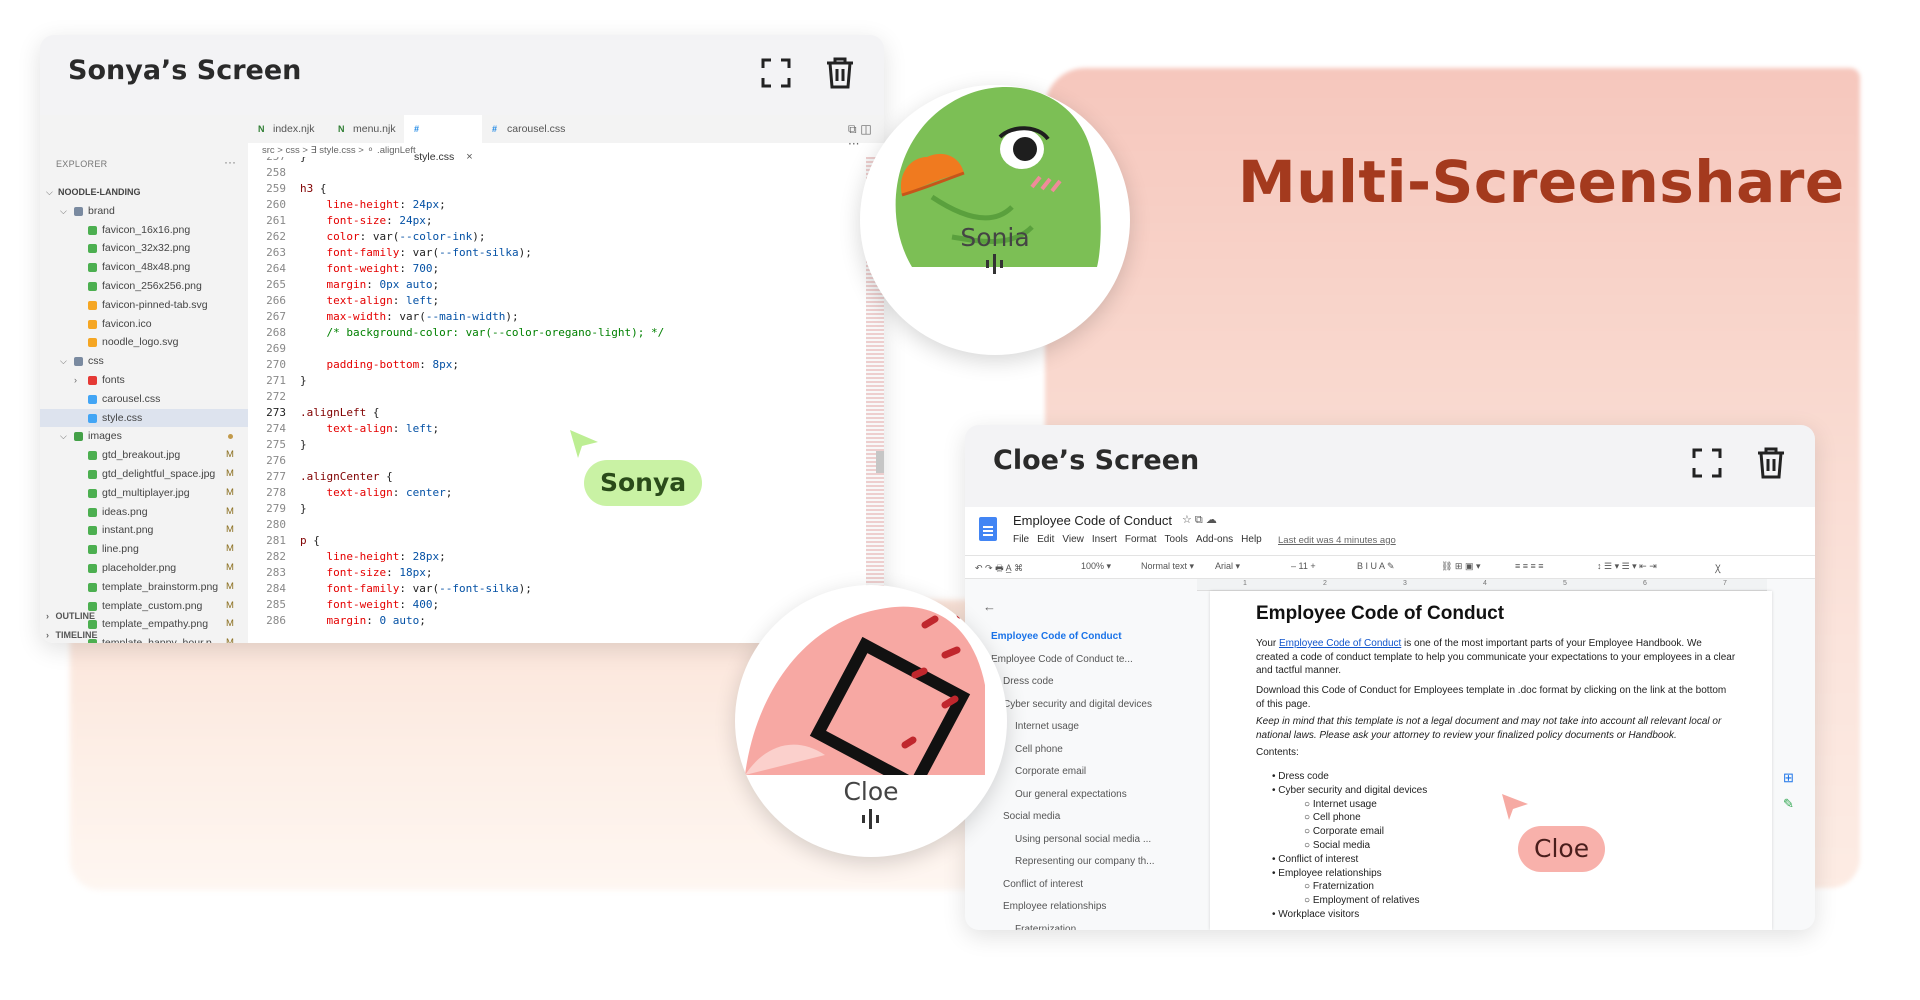 The height and width of the screenshot is (1000, 1920). Describe the element at coordinates (1141, 539) in the screenshot. I see `docs-menu-item: Format` at that location.